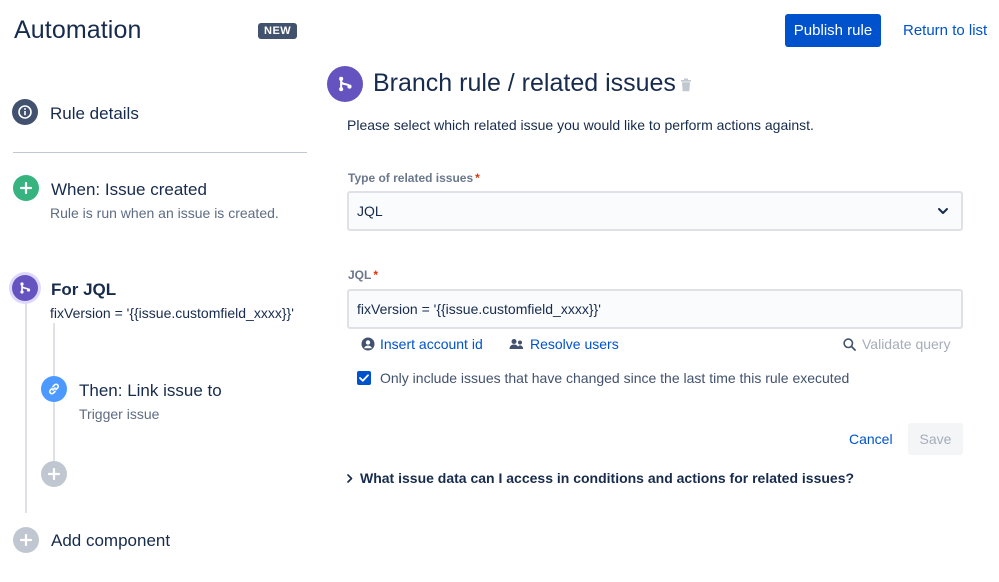 This screenshot has height=582, width=999. I want to click on branch-title: For JQL, so click(83, 290).